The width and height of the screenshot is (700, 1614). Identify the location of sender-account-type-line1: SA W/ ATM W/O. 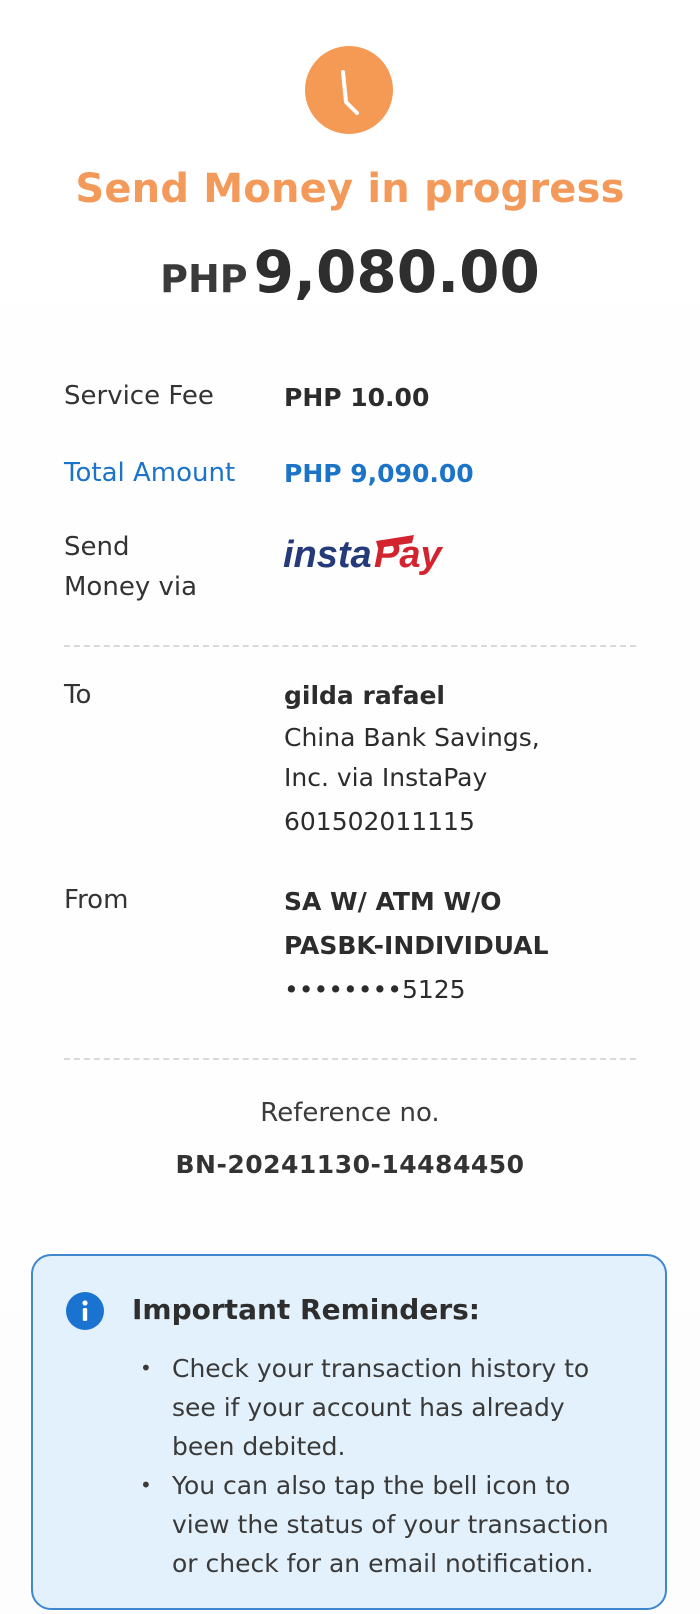
(393, 901).